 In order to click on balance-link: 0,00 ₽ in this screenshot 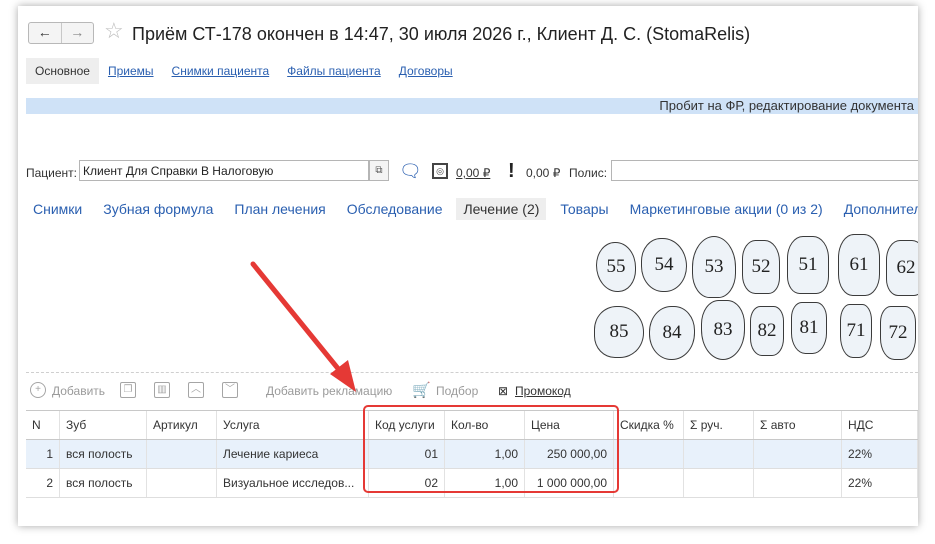, I will do `click(473, 173)`.